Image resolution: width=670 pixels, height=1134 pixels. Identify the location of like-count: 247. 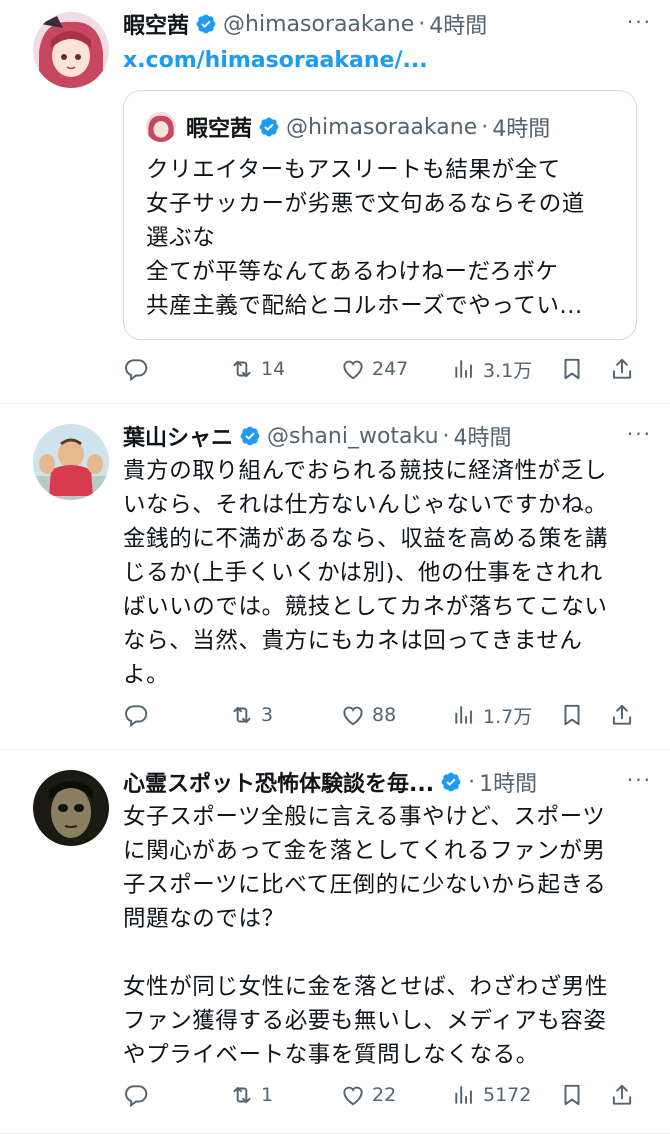
(390, 369).